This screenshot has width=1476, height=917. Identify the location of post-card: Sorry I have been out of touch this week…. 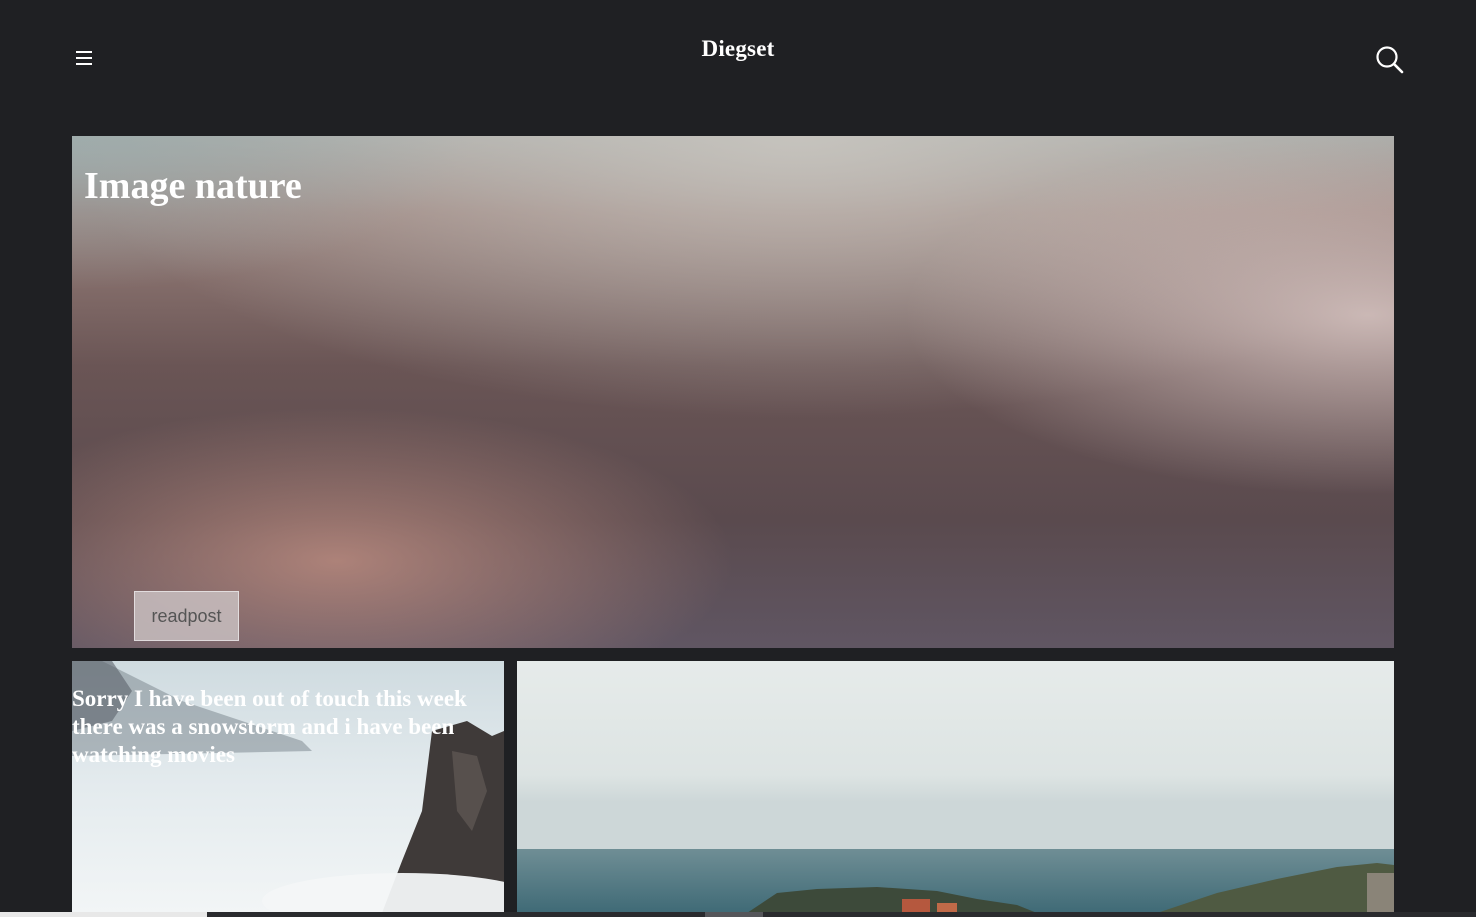
(288, 787).